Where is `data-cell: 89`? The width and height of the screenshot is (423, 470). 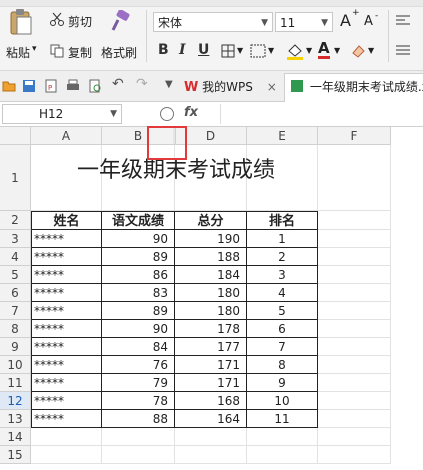
data-cell: 89 is located at coordinates (138, 311).